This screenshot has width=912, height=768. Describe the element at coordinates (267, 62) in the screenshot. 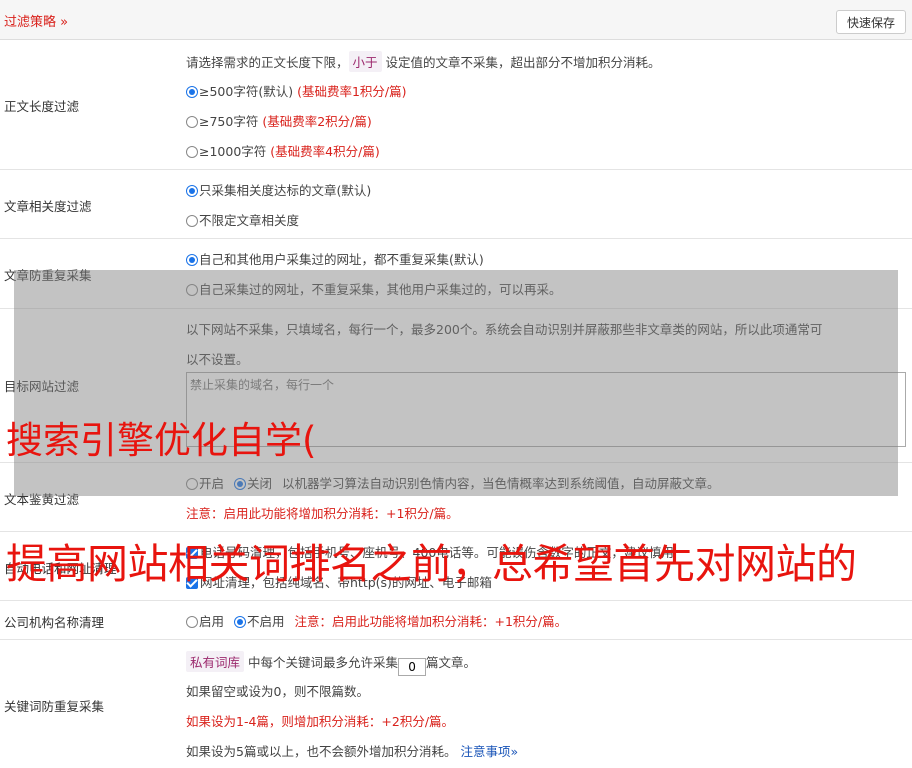

I see `desc-text: 请选择需求的正文长度下限，` at that location.